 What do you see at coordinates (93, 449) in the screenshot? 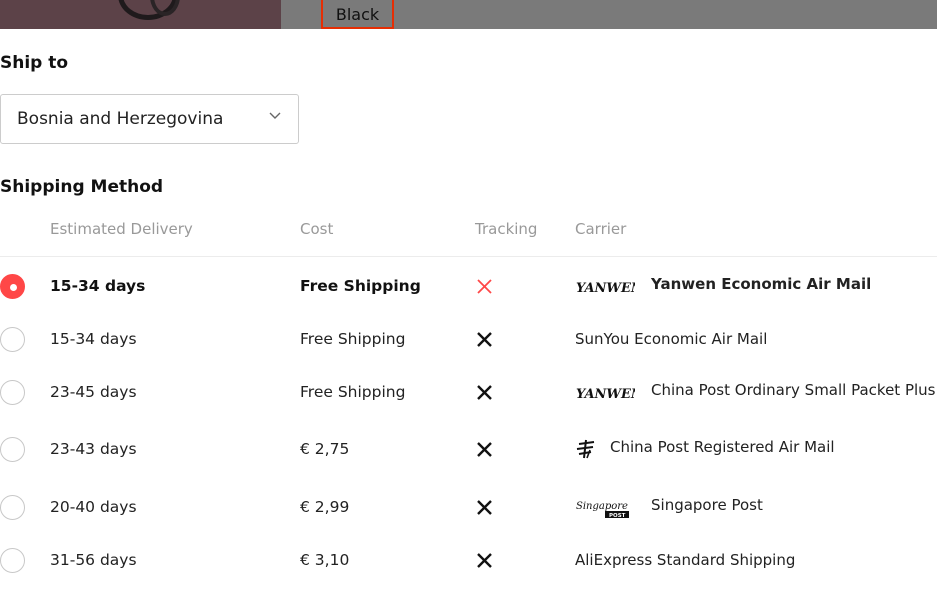
I see `delivery-time: 23-43 days` at bounding box center [93, 449].